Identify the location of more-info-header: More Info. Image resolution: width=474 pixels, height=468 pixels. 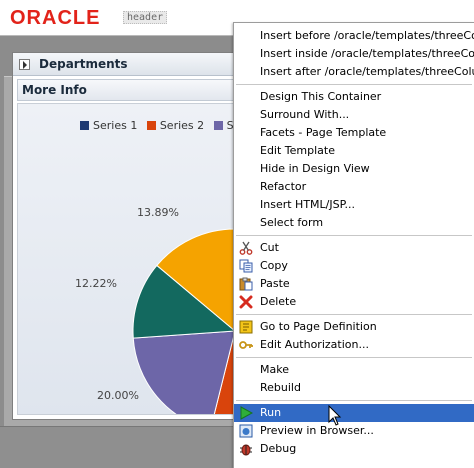
(133, 90).